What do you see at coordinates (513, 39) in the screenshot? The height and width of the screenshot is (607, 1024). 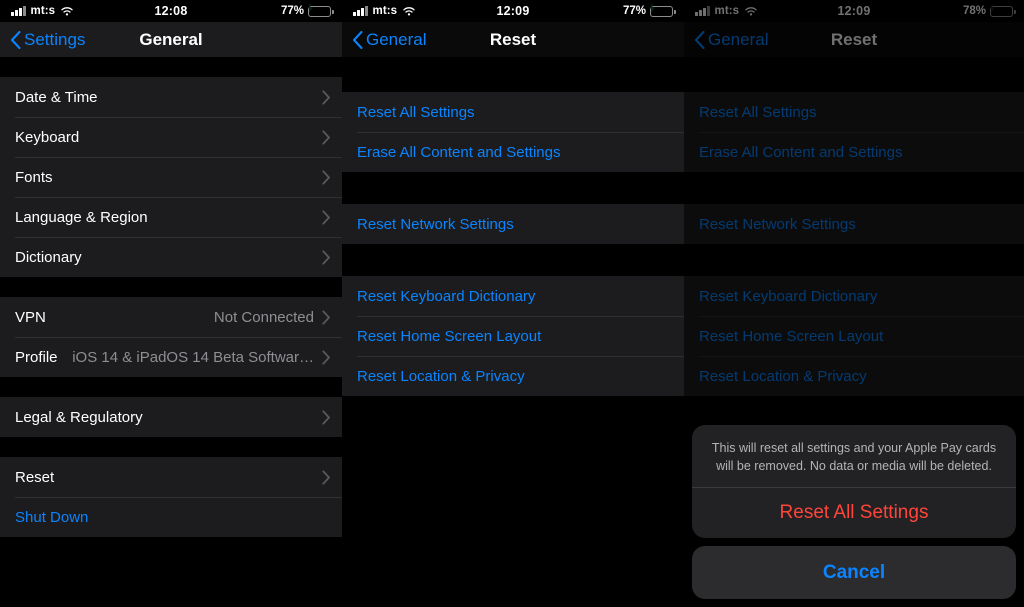 I see `navigation-bar: General Reset` at bounding box center [513, 39].